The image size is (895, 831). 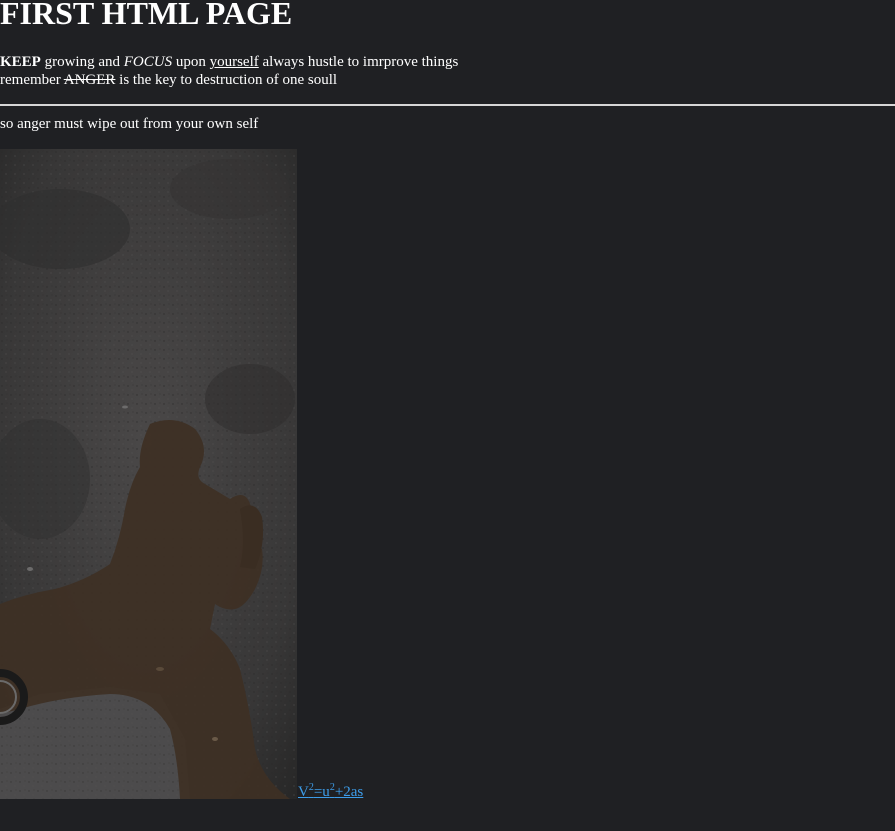 I want to click on formula-link: V2=u2+2as, so click(x=330, y=792).